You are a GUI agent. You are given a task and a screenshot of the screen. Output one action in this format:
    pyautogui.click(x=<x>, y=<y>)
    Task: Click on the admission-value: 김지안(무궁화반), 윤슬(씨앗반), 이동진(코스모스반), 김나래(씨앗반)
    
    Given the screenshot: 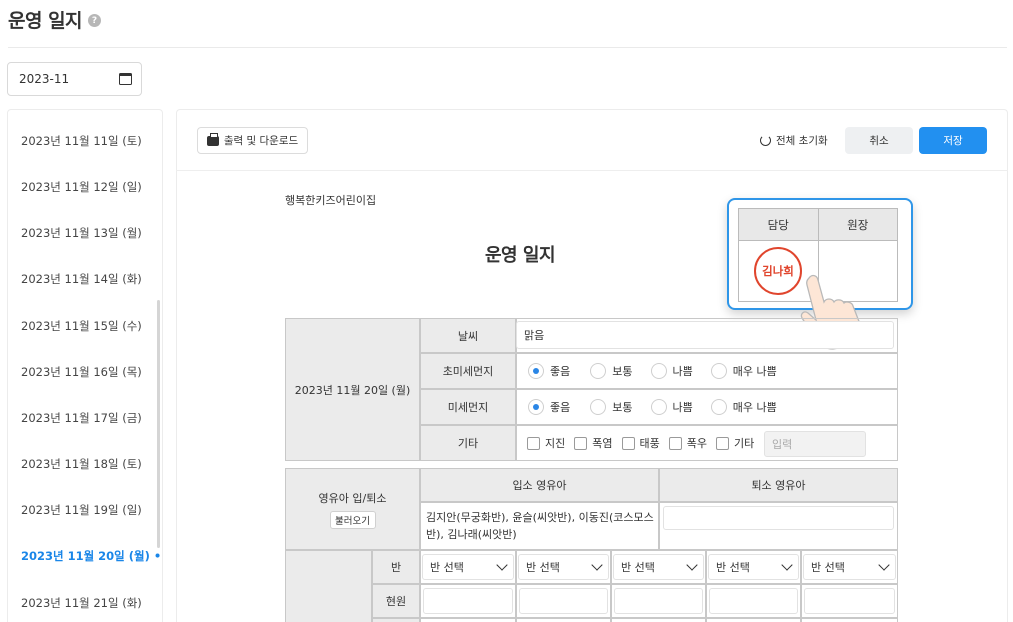 What is the action you would take?
    pyautogui.click(x=540, y=526)
    